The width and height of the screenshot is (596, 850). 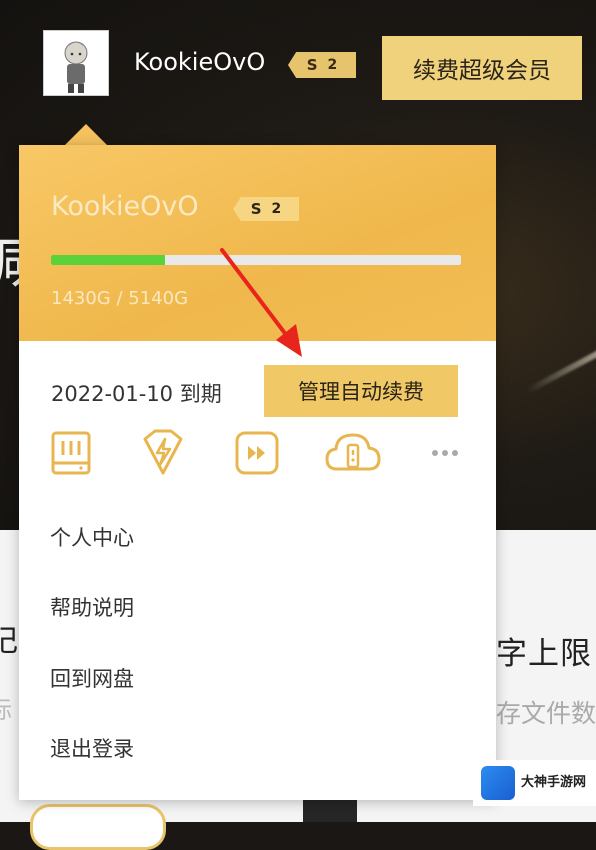 I want to click on storage-usage-text: 1430G / 5140G, so click(x=120, y=298).